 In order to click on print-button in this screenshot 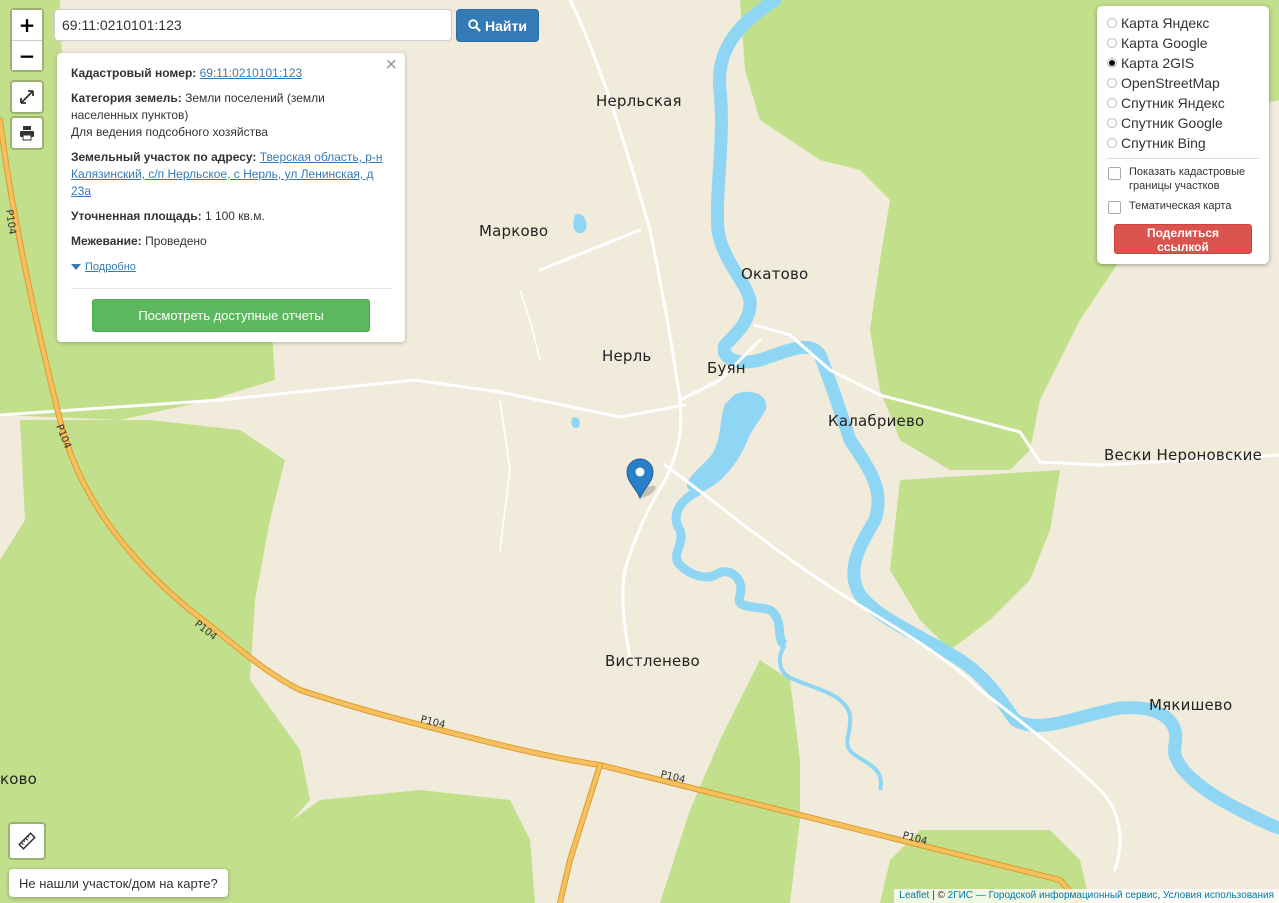, I will do `click(27, 133)`.